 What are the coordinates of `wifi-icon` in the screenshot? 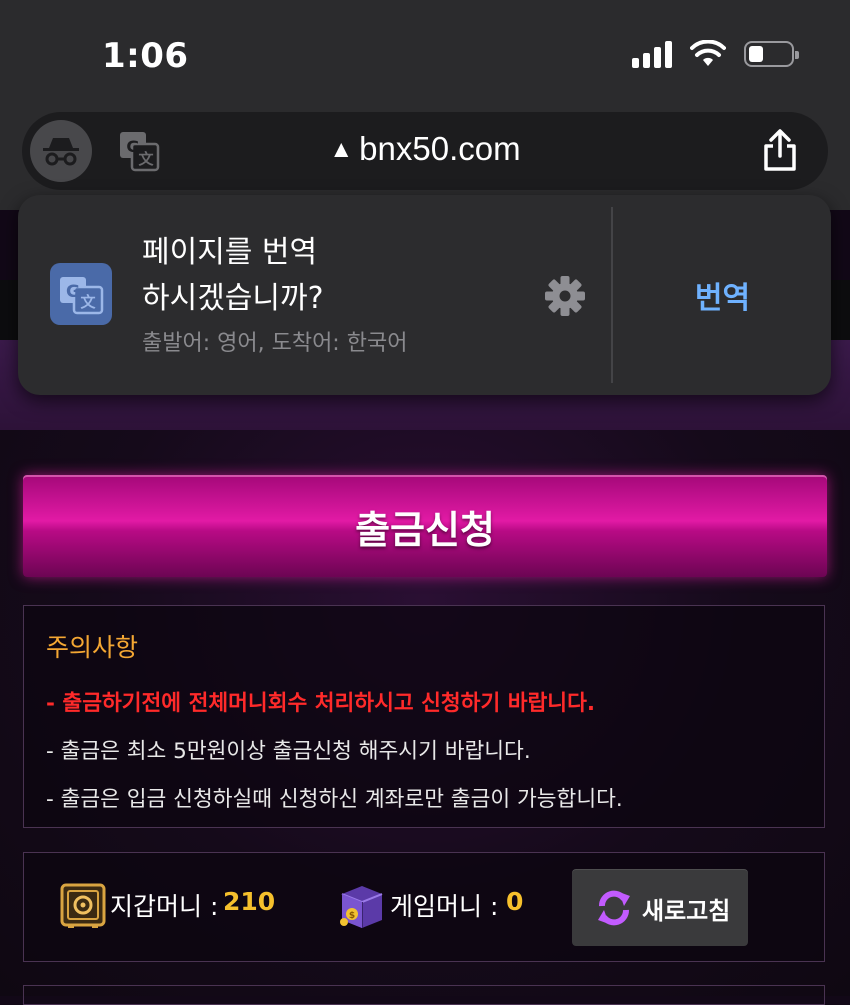 It's located at (708, 53).